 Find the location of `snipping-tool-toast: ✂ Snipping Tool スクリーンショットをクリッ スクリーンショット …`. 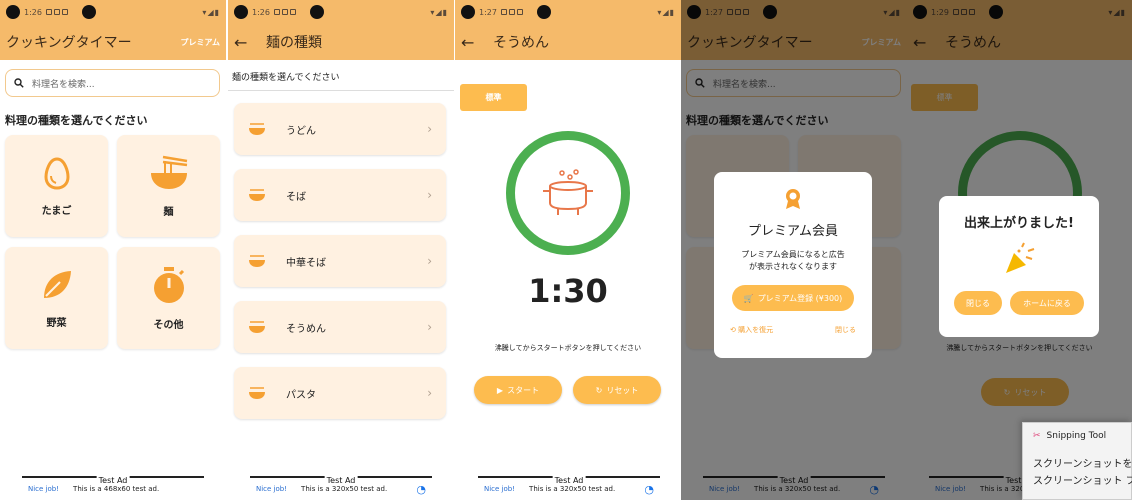

snipping-tool-toast: ✂ Snipping Tool スクリーンショットをクリッ スクリーンショット … is located at coordinates (1077, 461).